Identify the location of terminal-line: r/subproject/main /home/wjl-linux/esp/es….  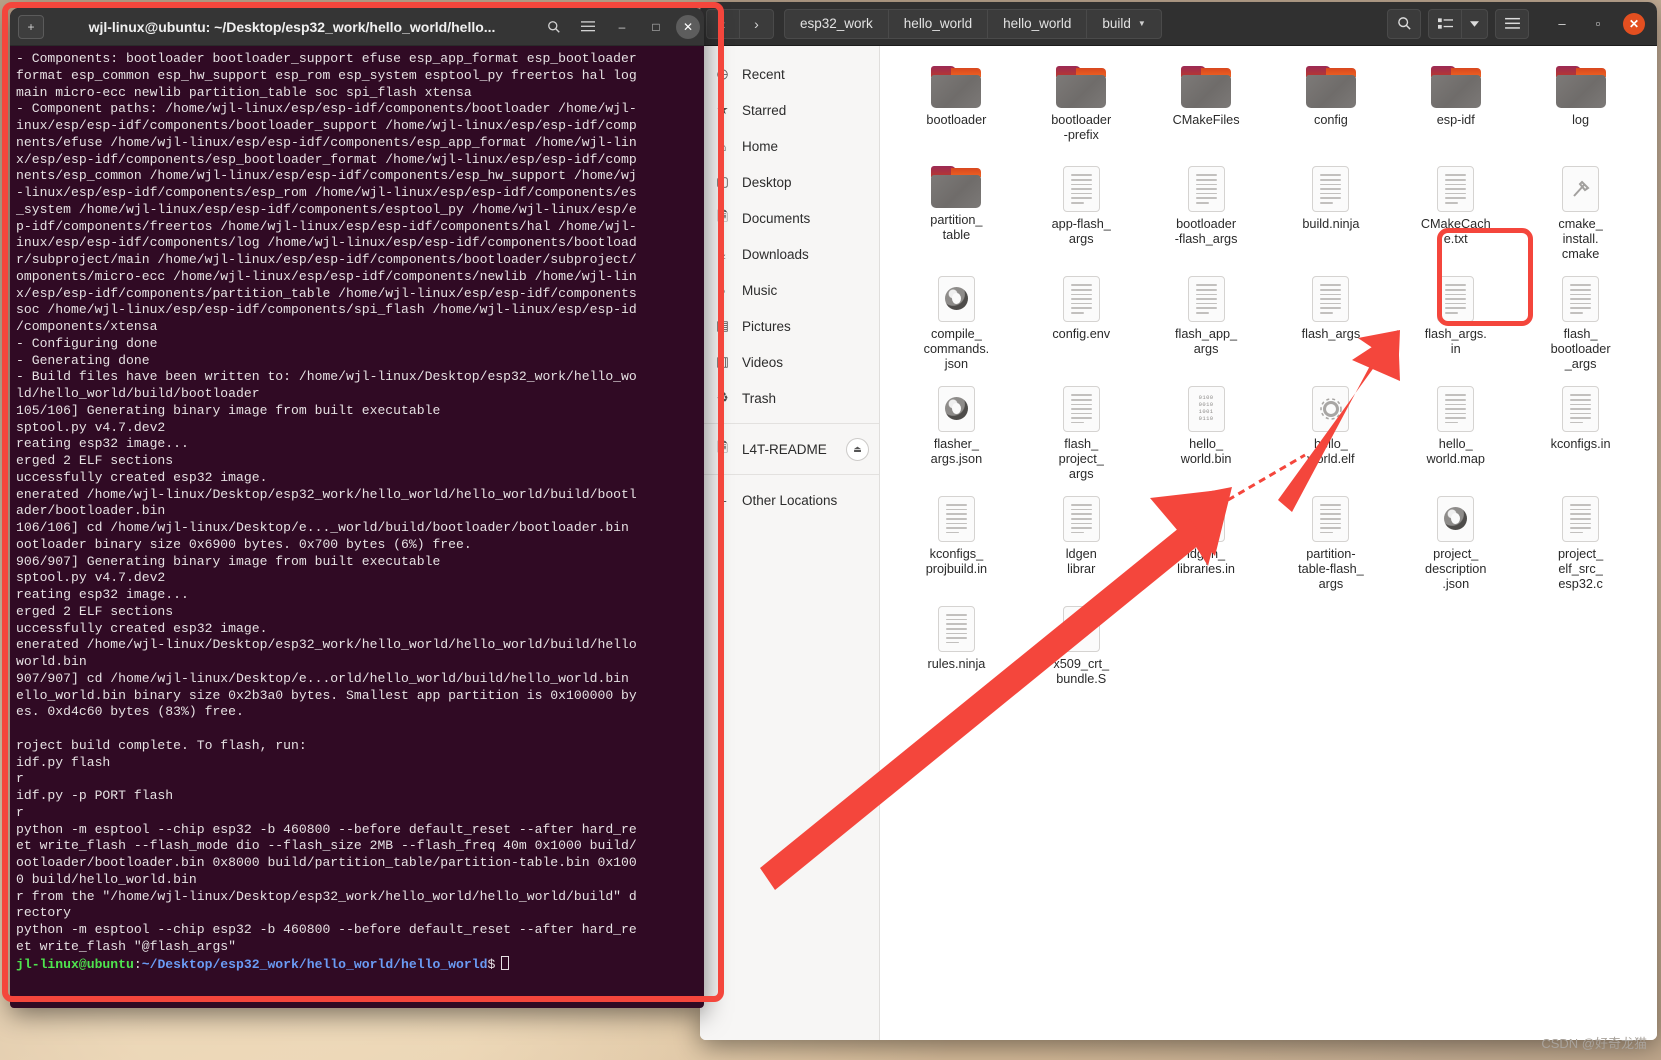
(326, 259).